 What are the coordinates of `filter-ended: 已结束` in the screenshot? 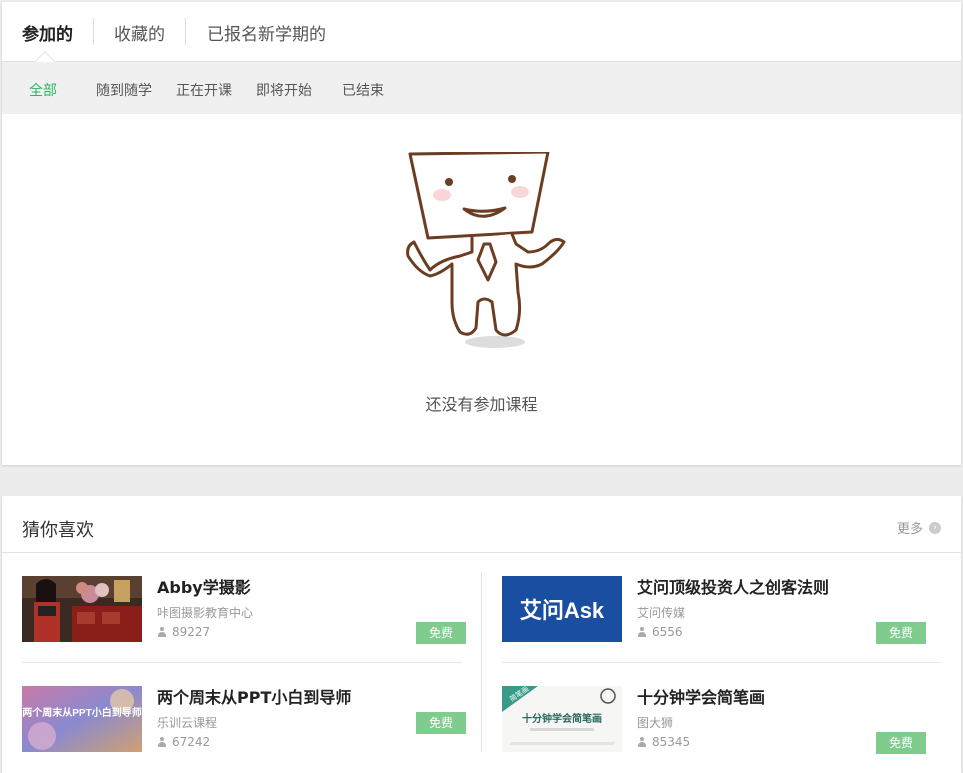 It's located at (363, 90).